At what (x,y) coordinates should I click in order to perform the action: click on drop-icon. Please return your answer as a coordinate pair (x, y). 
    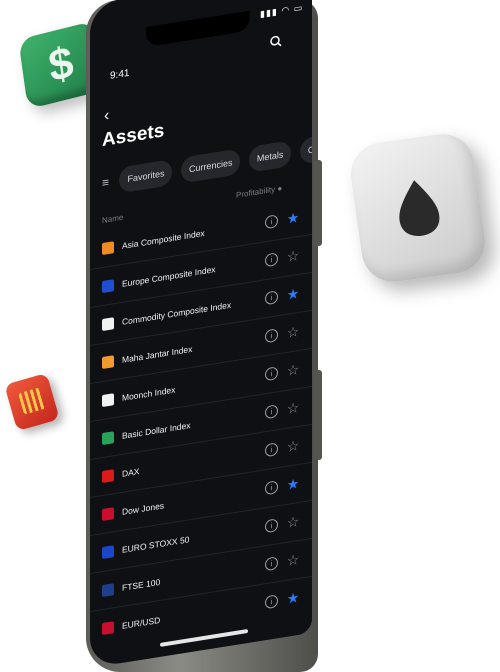
    Looking at the image, I should click on (419, 208).